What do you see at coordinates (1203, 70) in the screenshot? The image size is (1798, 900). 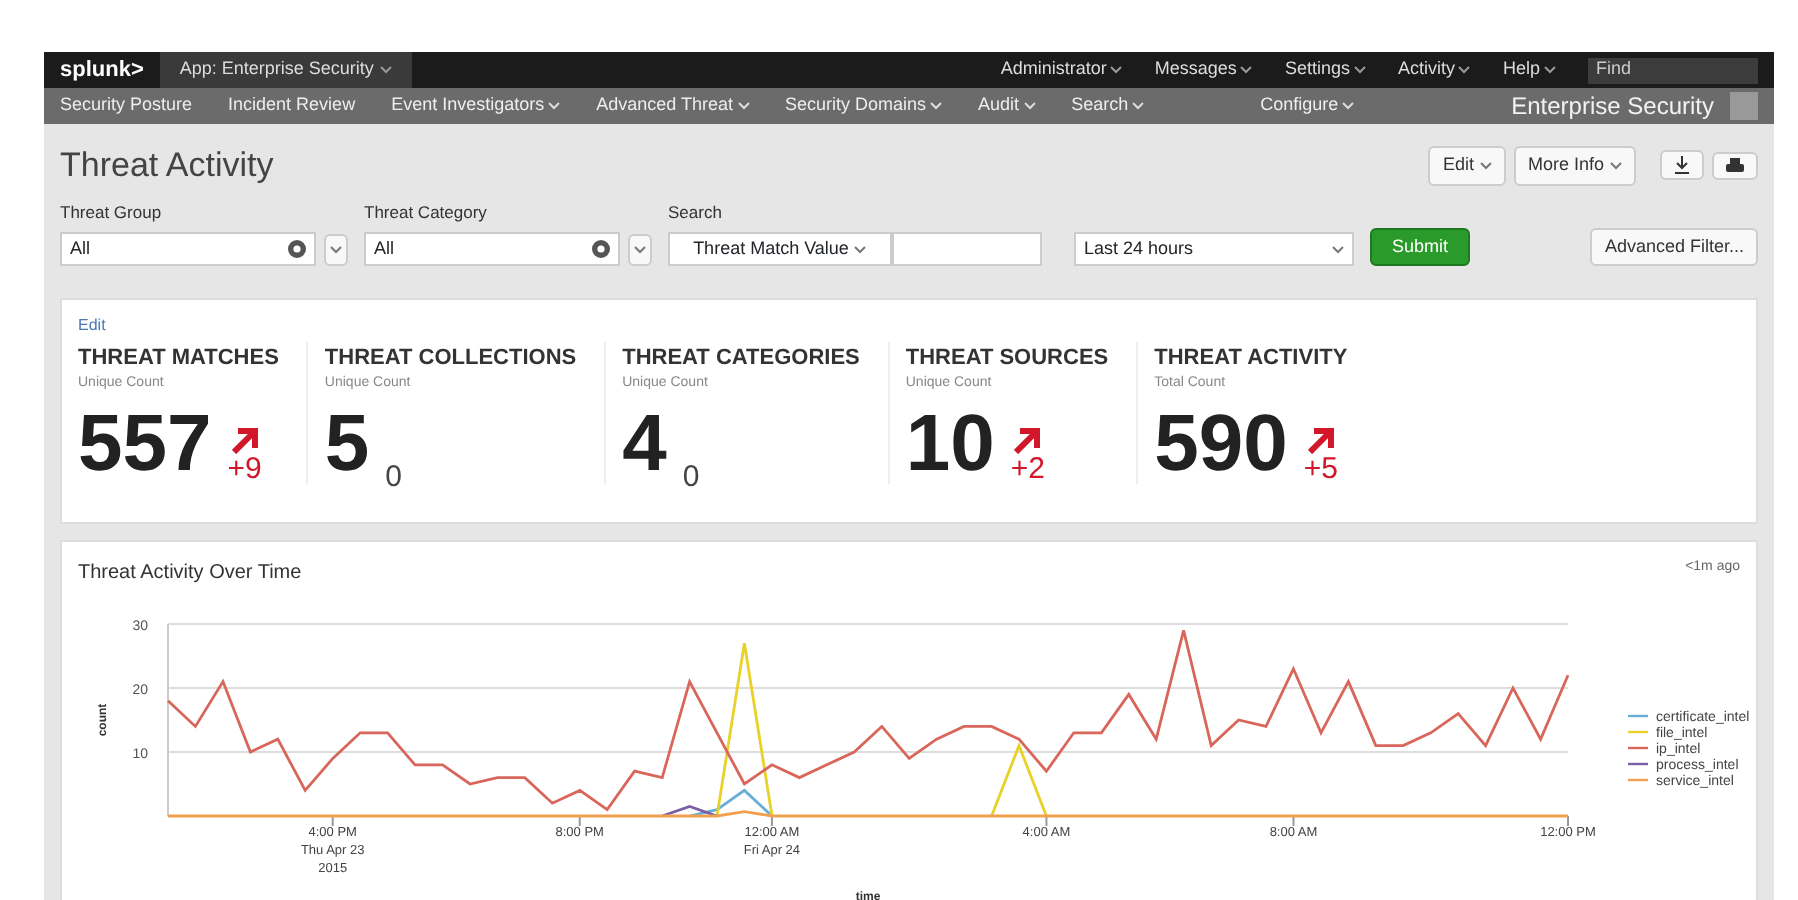 I see `menu-link: Messages` at bounding box center [1203, 70].